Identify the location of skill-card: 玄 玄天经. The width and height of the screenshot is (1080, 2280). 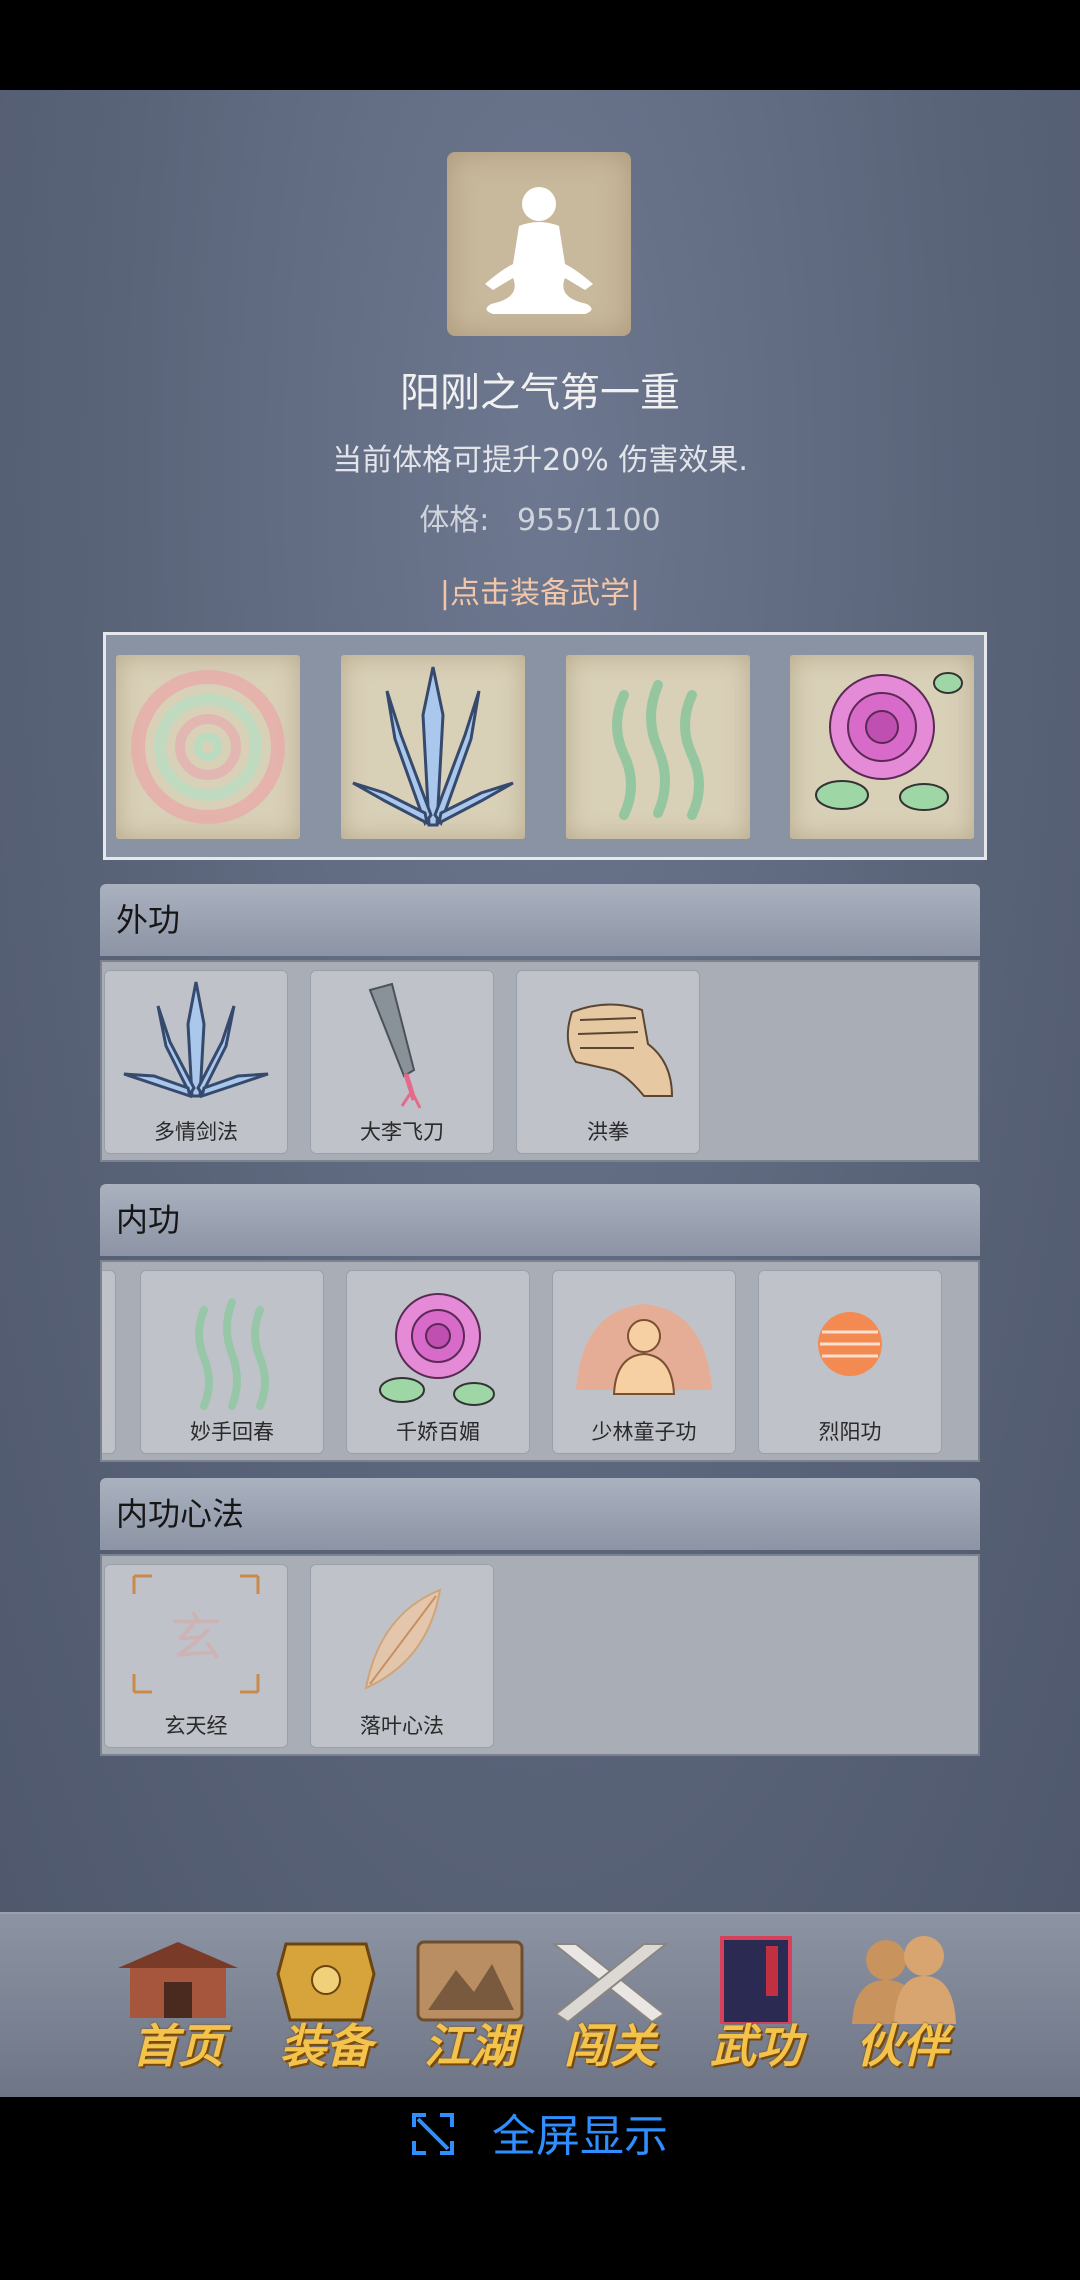
(196, 1656).